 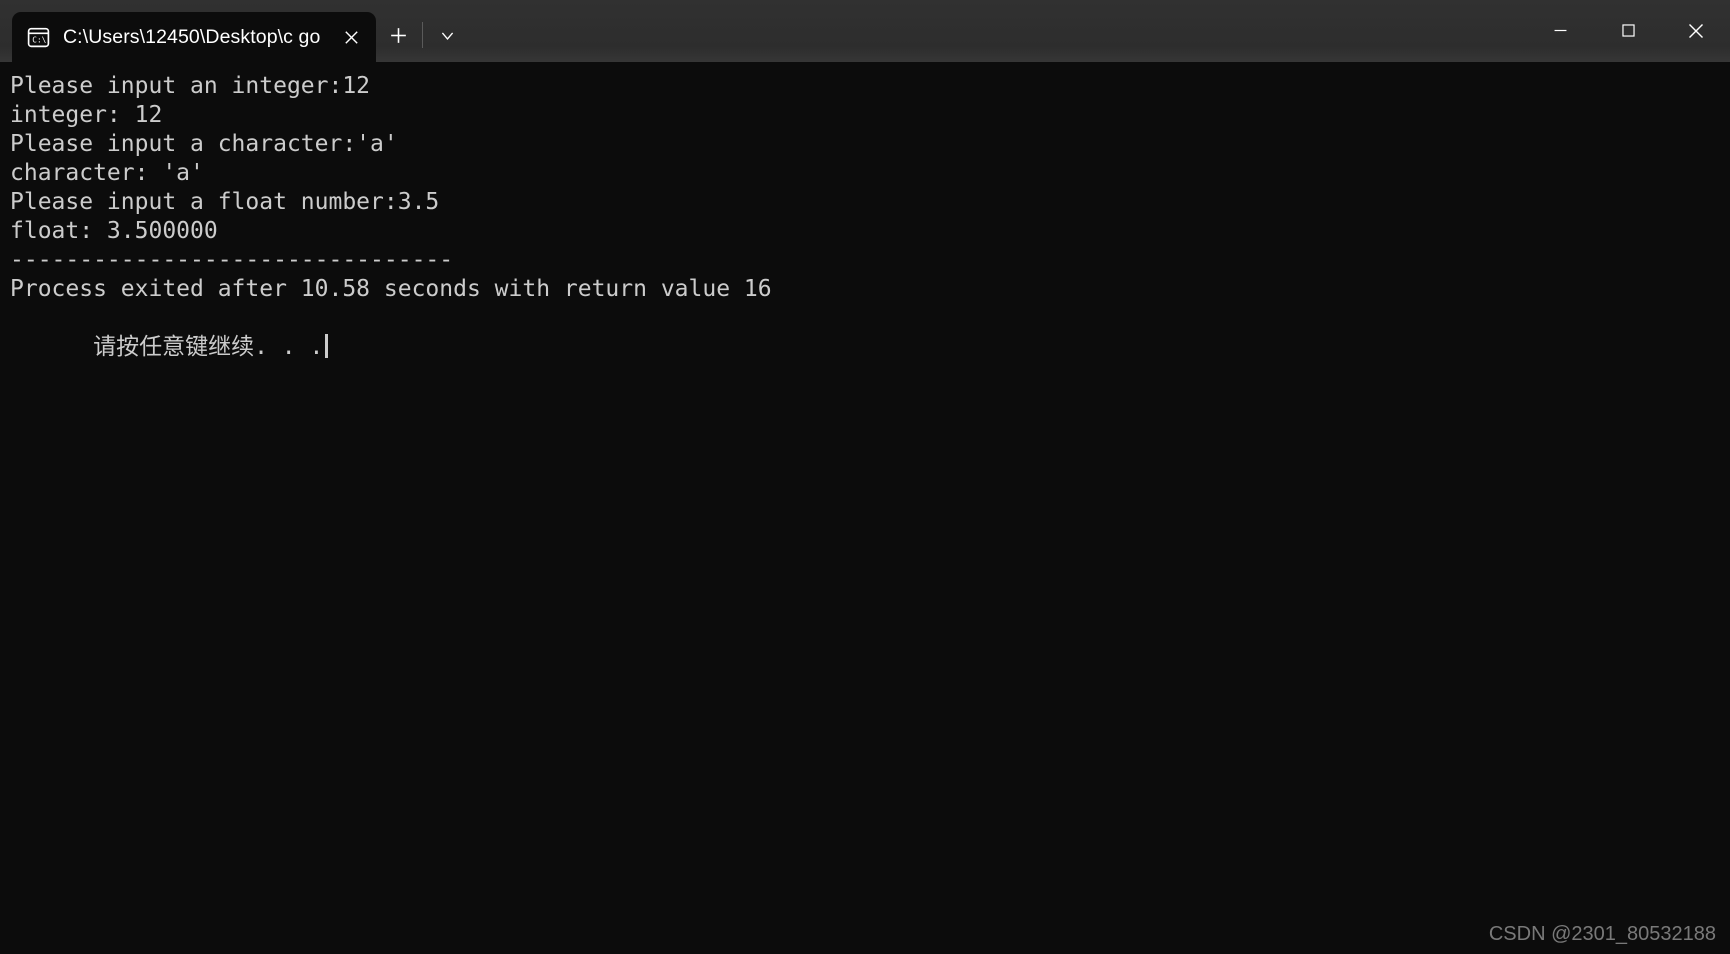 I want to click on tab-strip: C:\ C:\Users\12450\Desktop\c go, so click(x=240, y=31).